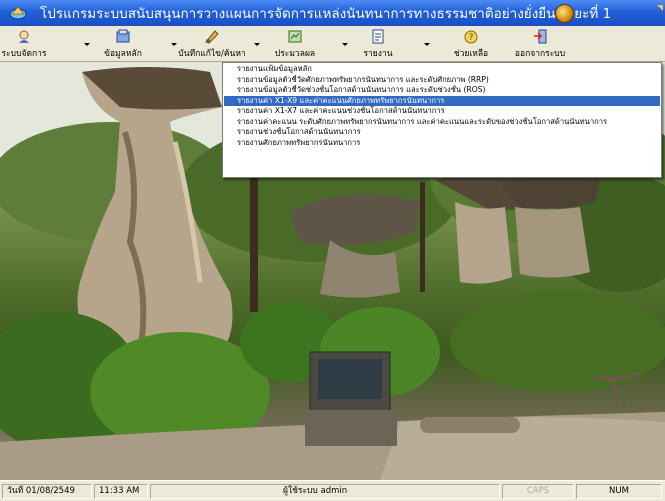  Describe the element at coordinates (471, 54) in the screenshot. I see `toolbar-label: ช่วยเหลือ` at that location.